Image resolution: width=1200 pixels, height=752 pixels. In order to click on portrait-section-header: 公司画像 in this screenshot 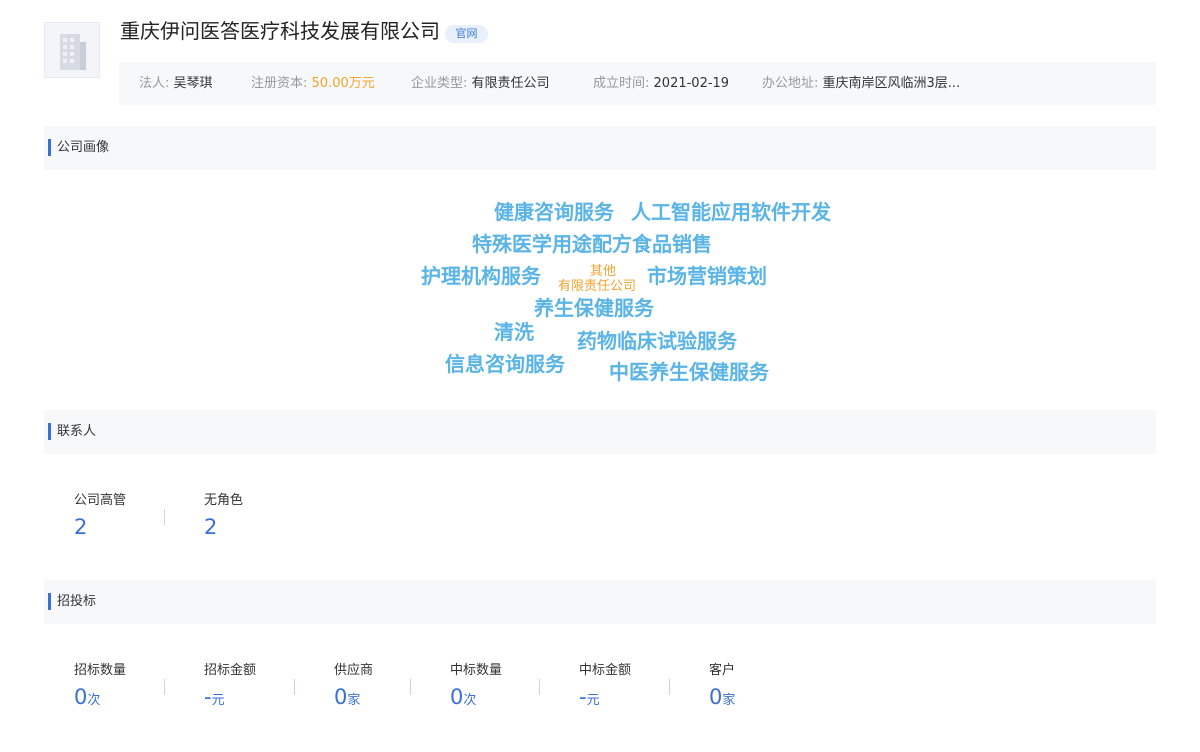, I will do `click(600, 148)`.